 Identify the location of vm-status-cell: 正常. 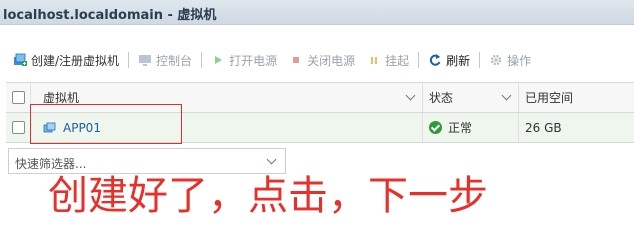
(470, 127).